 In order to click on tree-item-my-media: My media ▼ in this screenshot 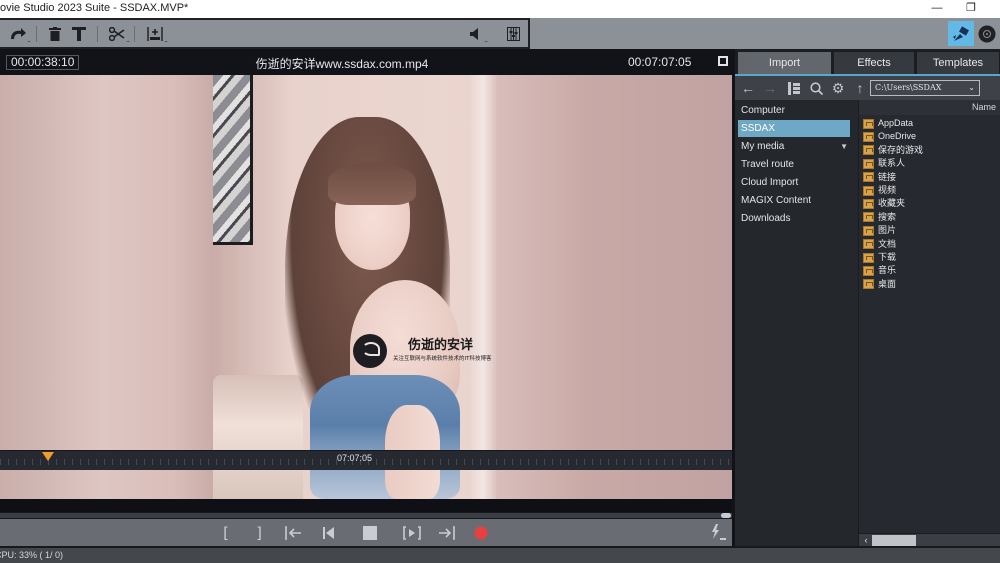, I will do `click(794, 146)`.